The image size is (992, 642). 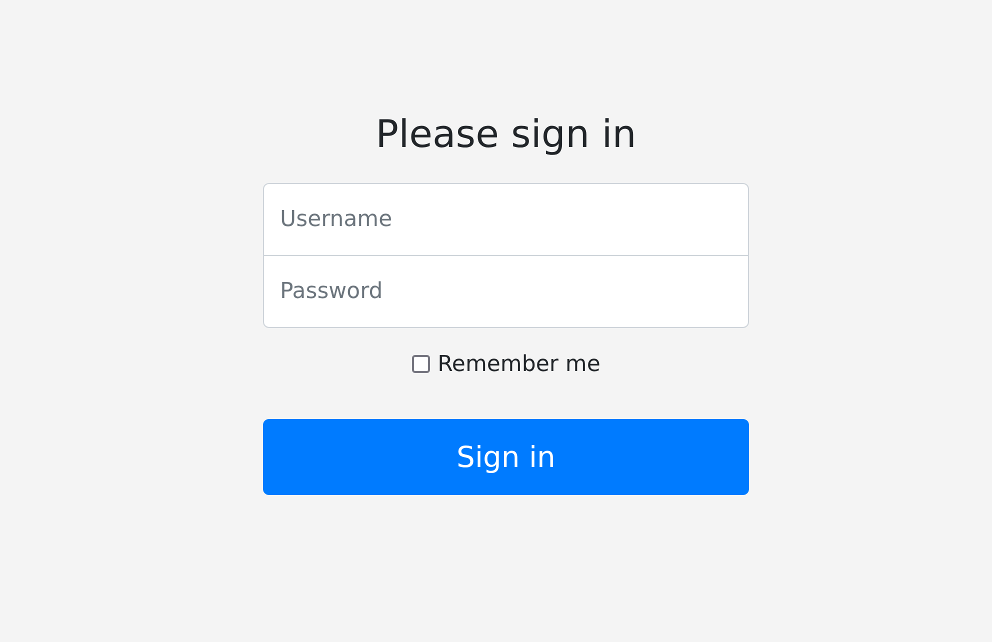 What do you see at coordinates (421, 364) in the screenshot?
I see `remember-checkbox` at bounding box center [421, 364].